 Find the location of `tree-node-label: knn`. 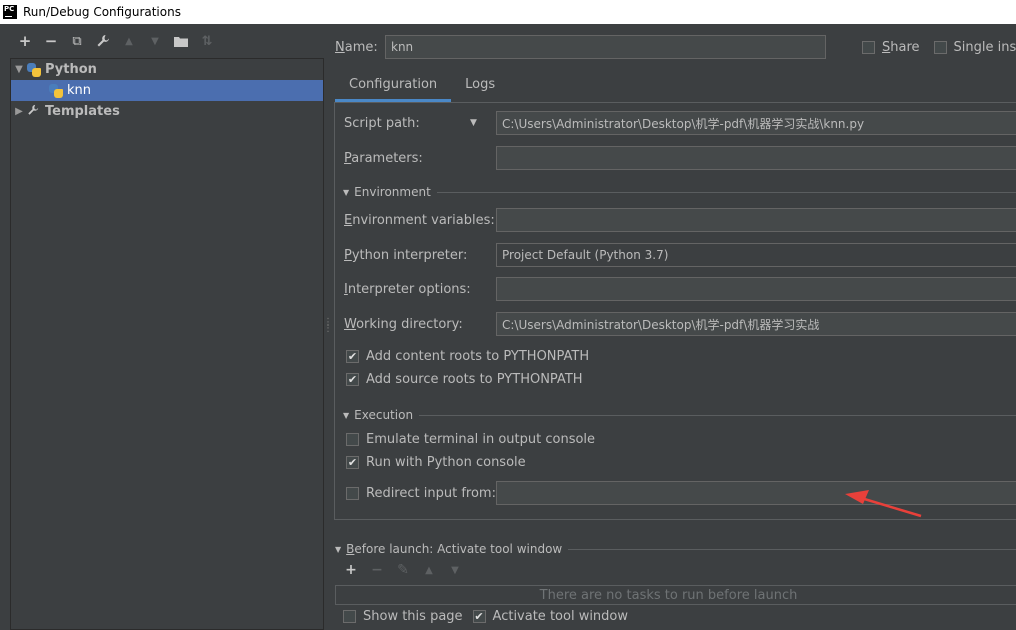

tree-node-label: knn is located at coordinates (79, 90).